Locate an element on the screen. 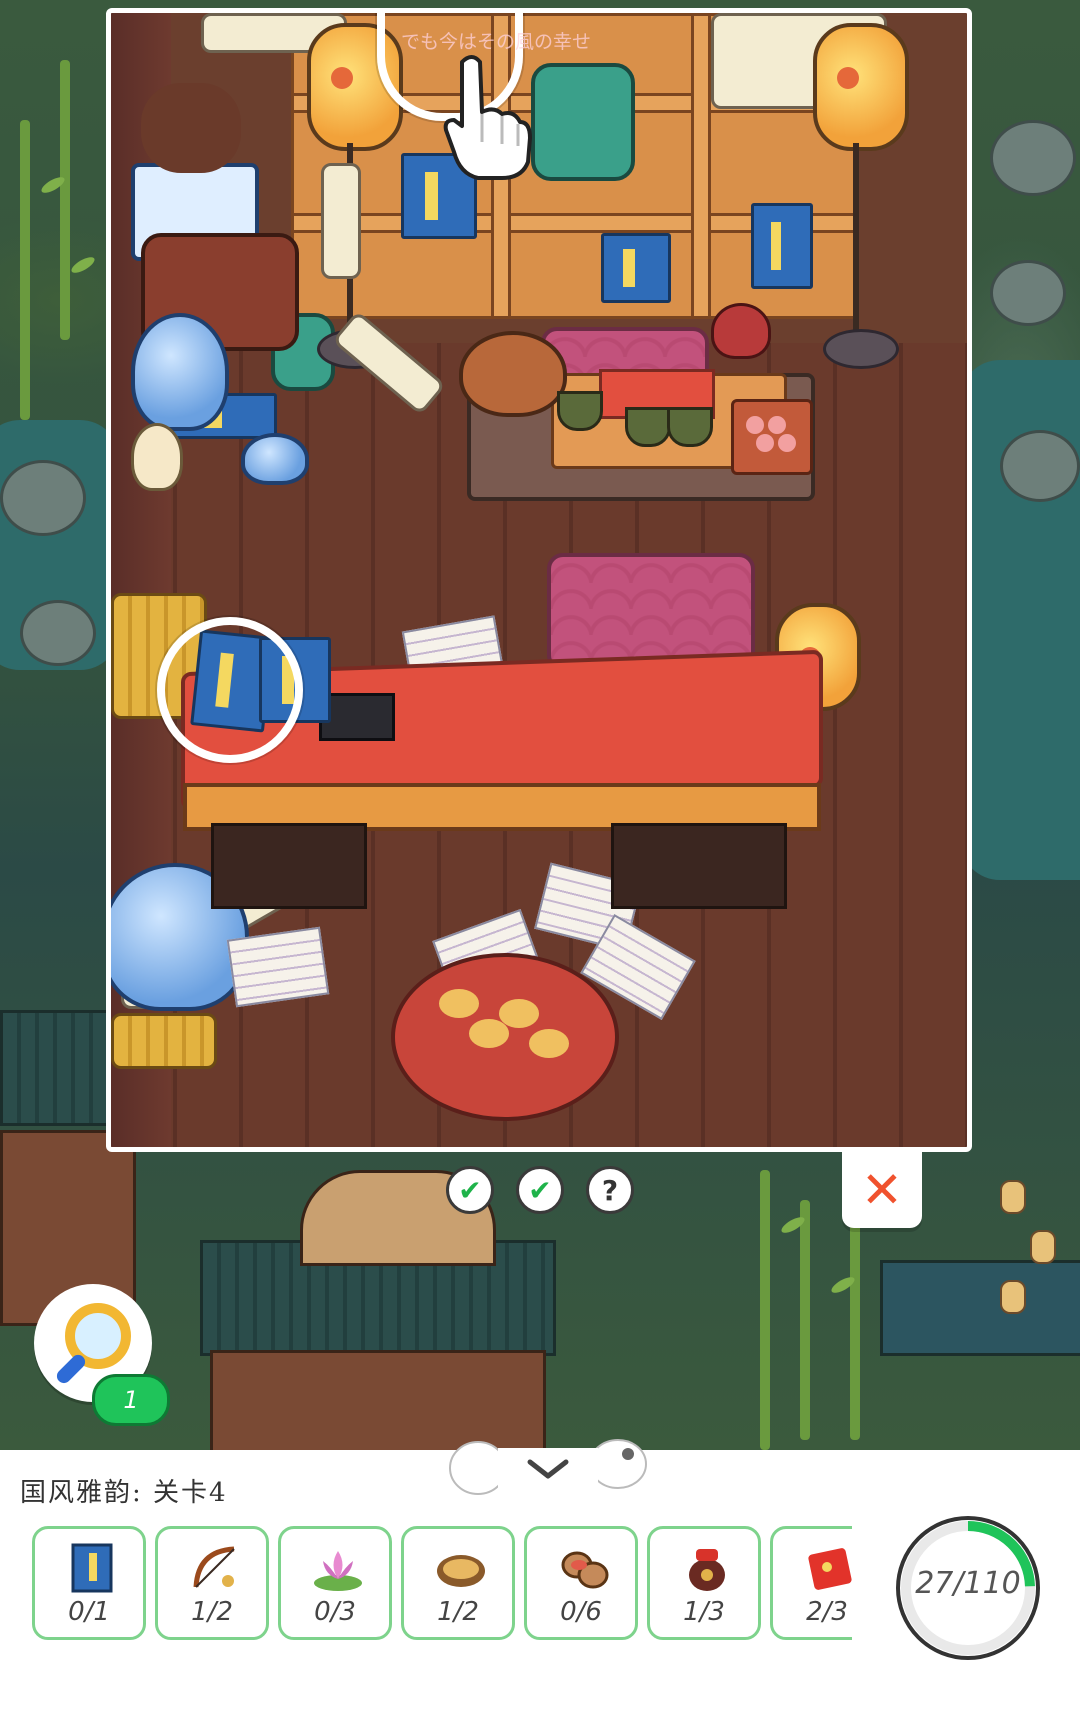  jar-icon is located at coordinates (707, 1570).